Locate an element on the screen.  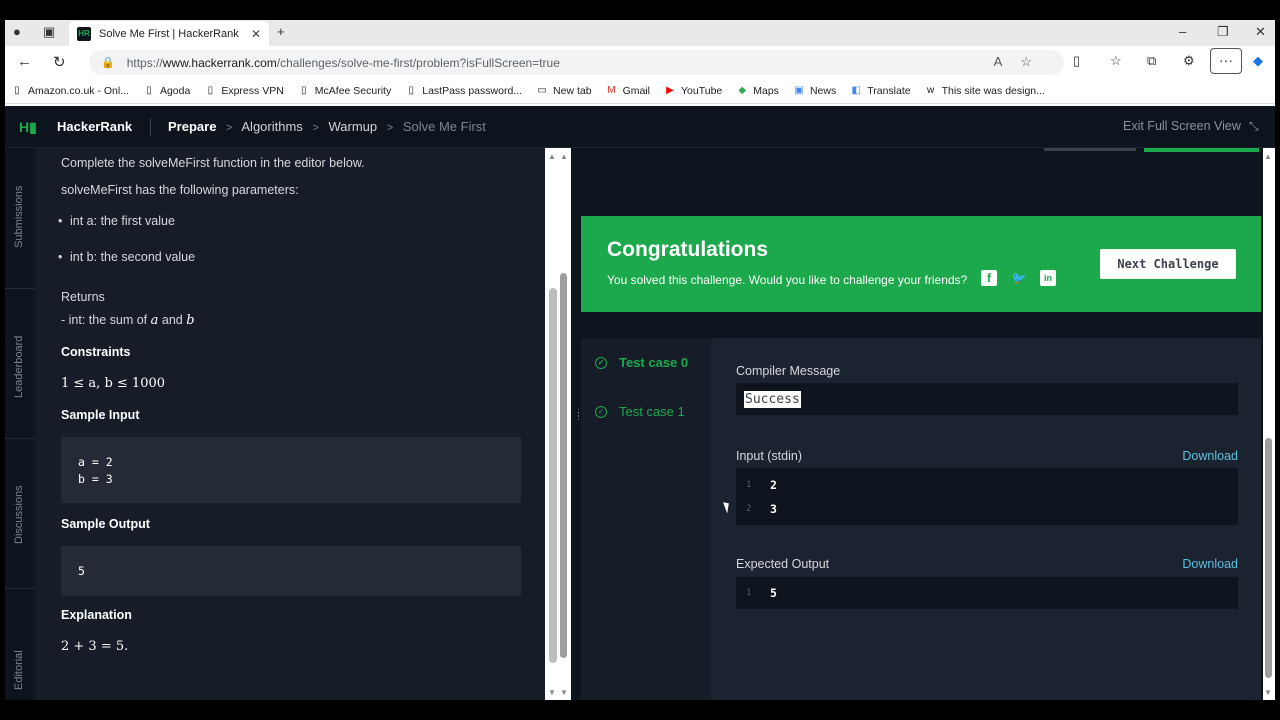
crumb-warmup: Warmup is located at coordinates (353, 126).